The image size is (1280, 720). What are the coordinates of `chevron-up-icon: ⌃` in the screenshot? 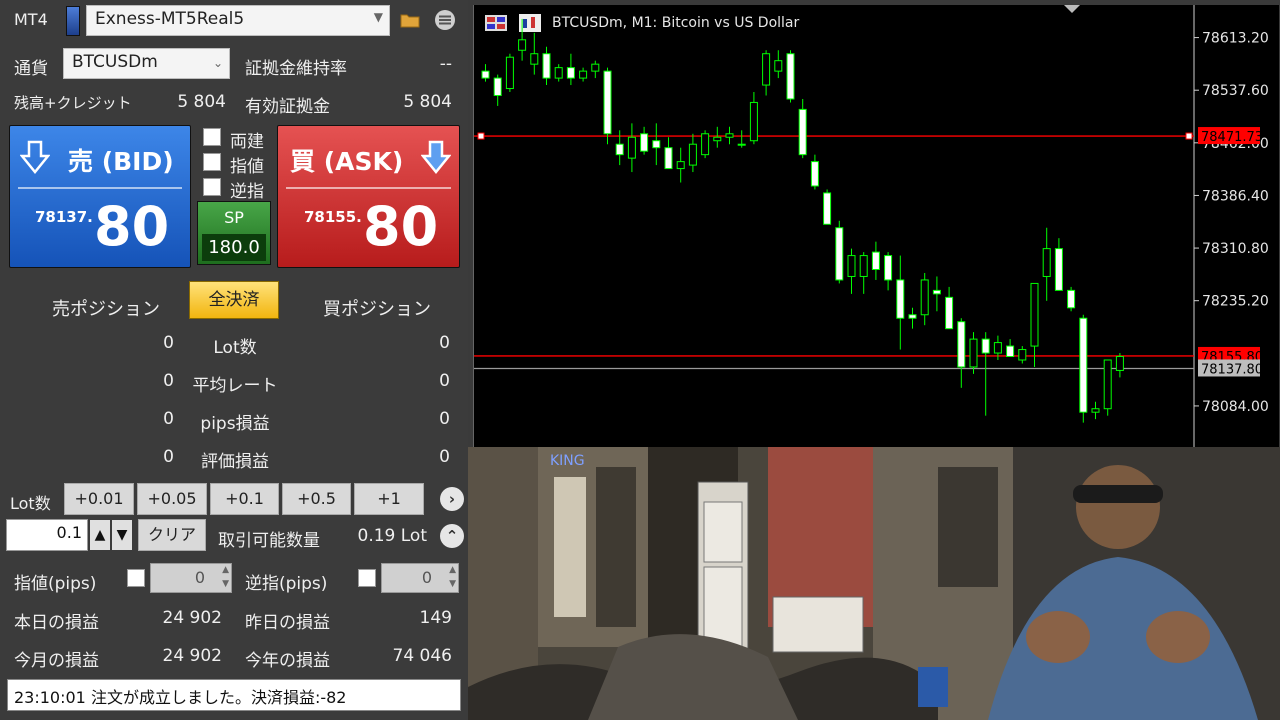 It's located at (452, 536).